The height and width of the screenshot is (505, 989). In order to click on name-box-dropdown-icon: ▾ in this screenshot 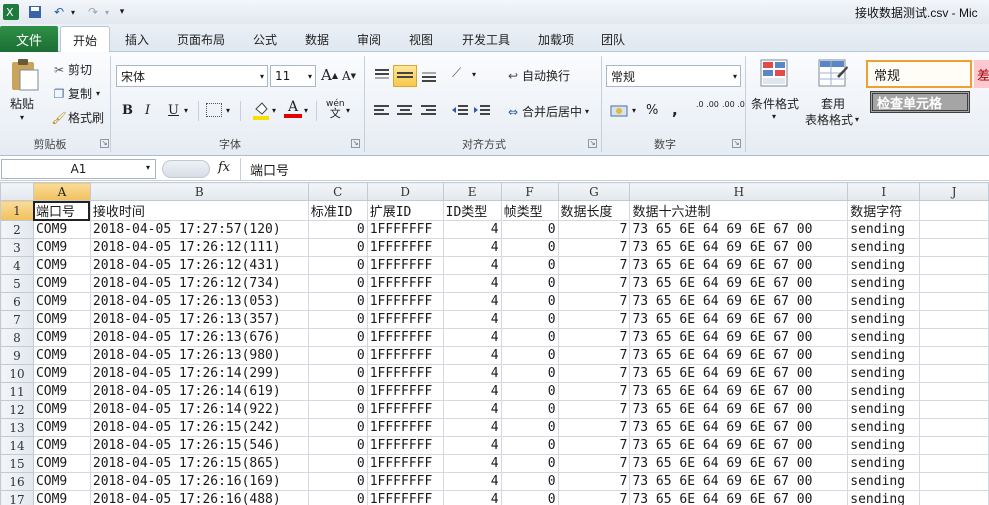, I will do `click(148, 167)`.